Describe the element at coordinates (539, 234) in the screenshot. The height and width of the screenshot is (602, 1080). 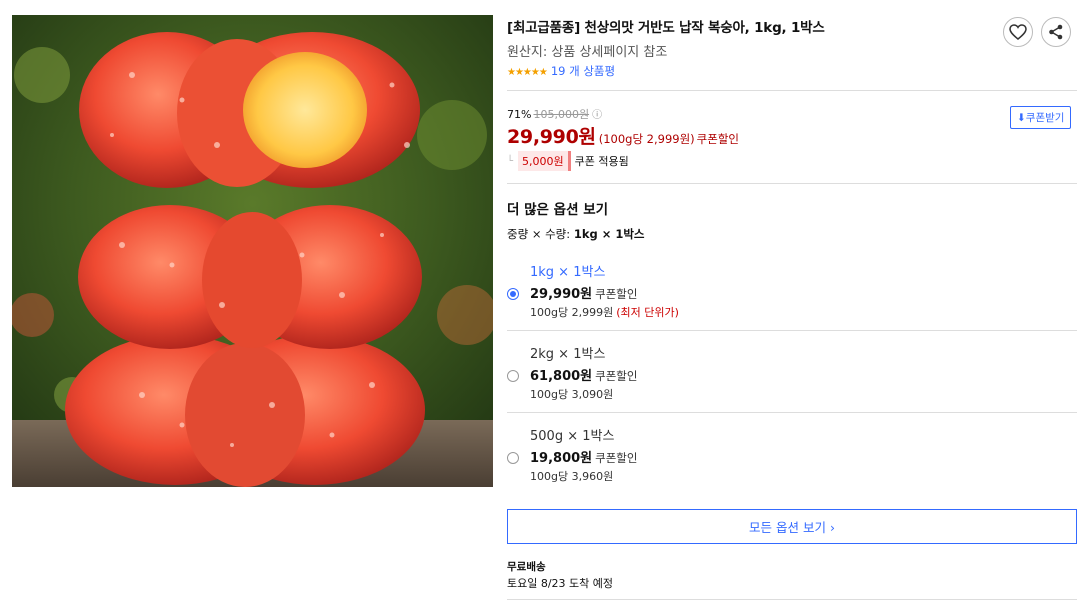
I see `option-summary-label: 중량 × 수량:` at that location.